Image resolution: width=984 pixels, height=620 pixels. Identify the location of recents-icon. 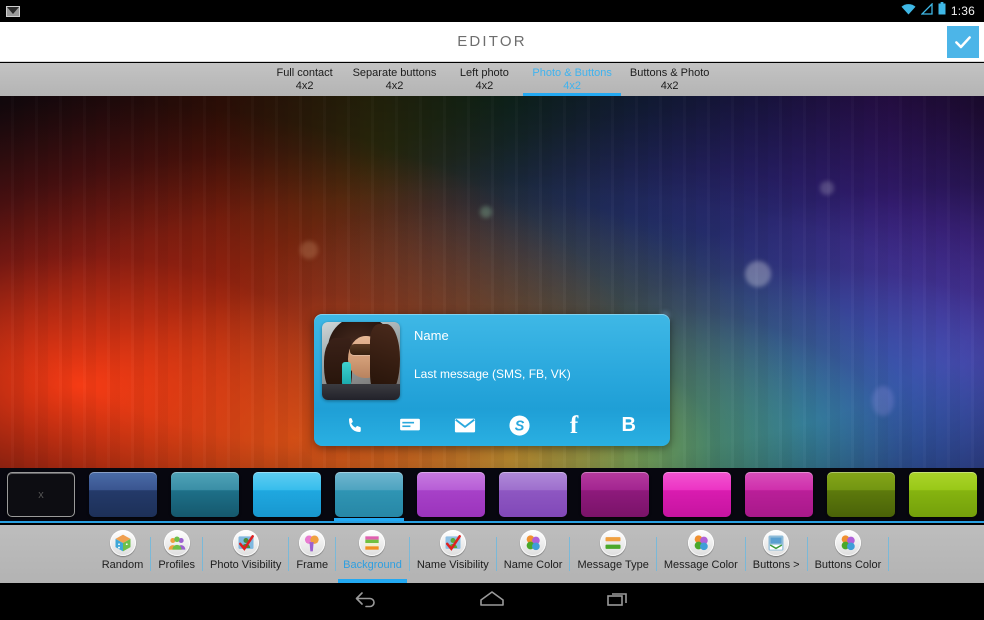
(618, 601).